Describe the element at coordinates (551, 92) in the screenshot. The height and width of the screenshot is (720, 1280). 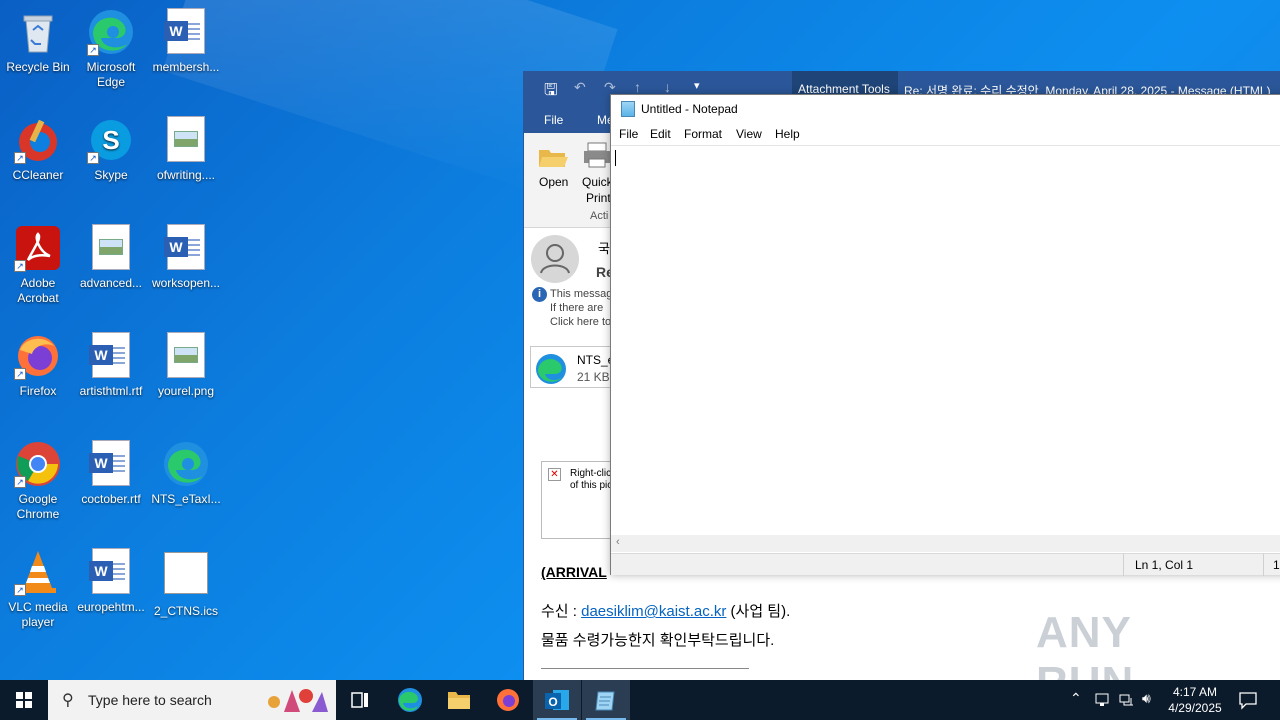
I see `save-icon: 🖫` at that location.